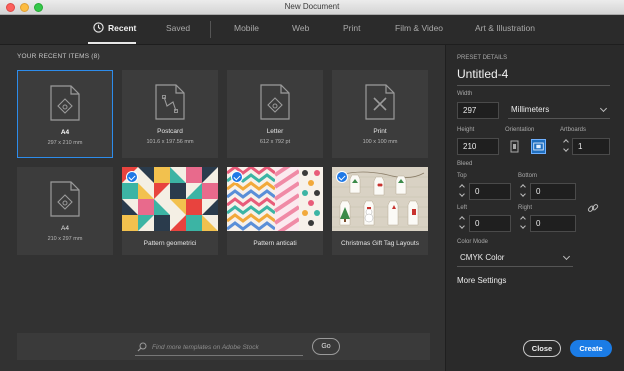 The image size is (624, 371). What do you see at coordinates (275, 142) in the screenshot?
I see `recent-item-size: 612 x 792 pt` at bounding box center [275, 142].